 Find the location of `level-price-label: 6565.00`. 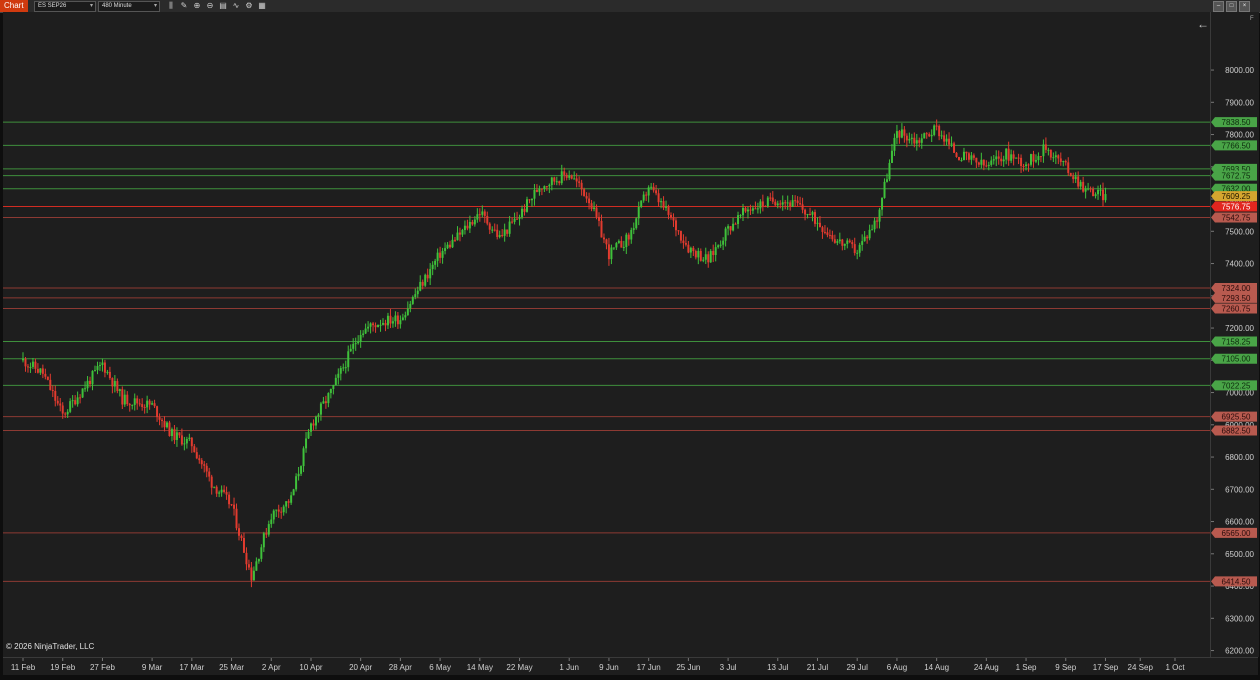

level-price-label: 6565.00 is located at coordinates (1236, 533).